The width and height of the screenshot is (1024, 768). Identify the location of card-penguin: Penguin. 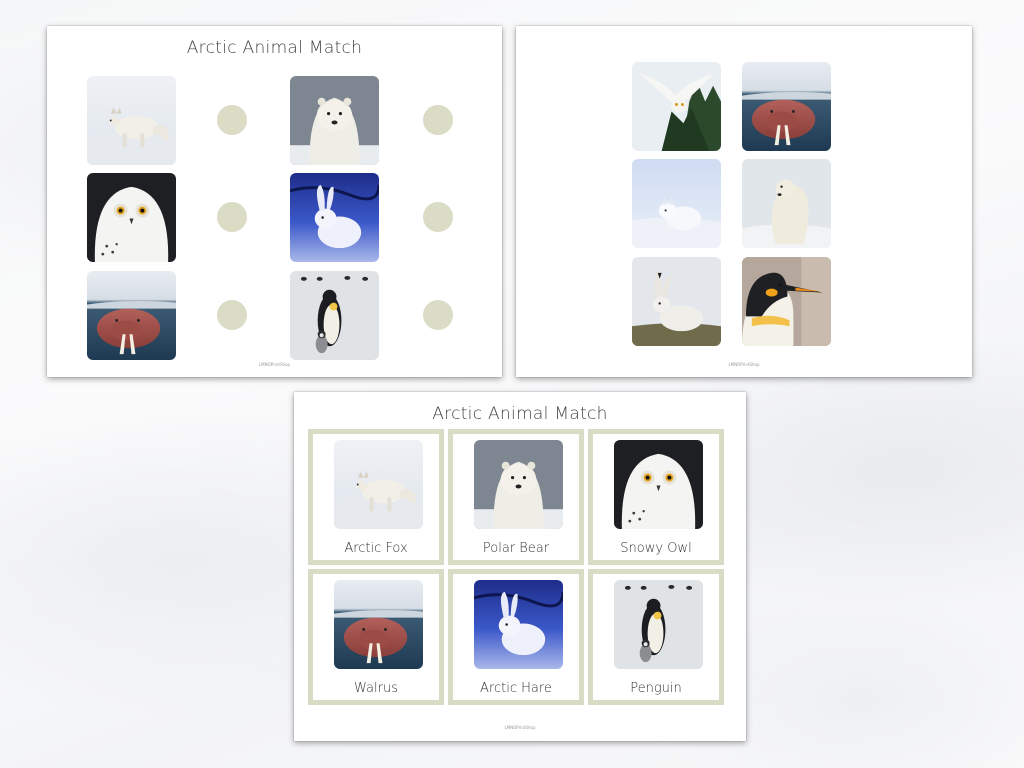
(656, 637).